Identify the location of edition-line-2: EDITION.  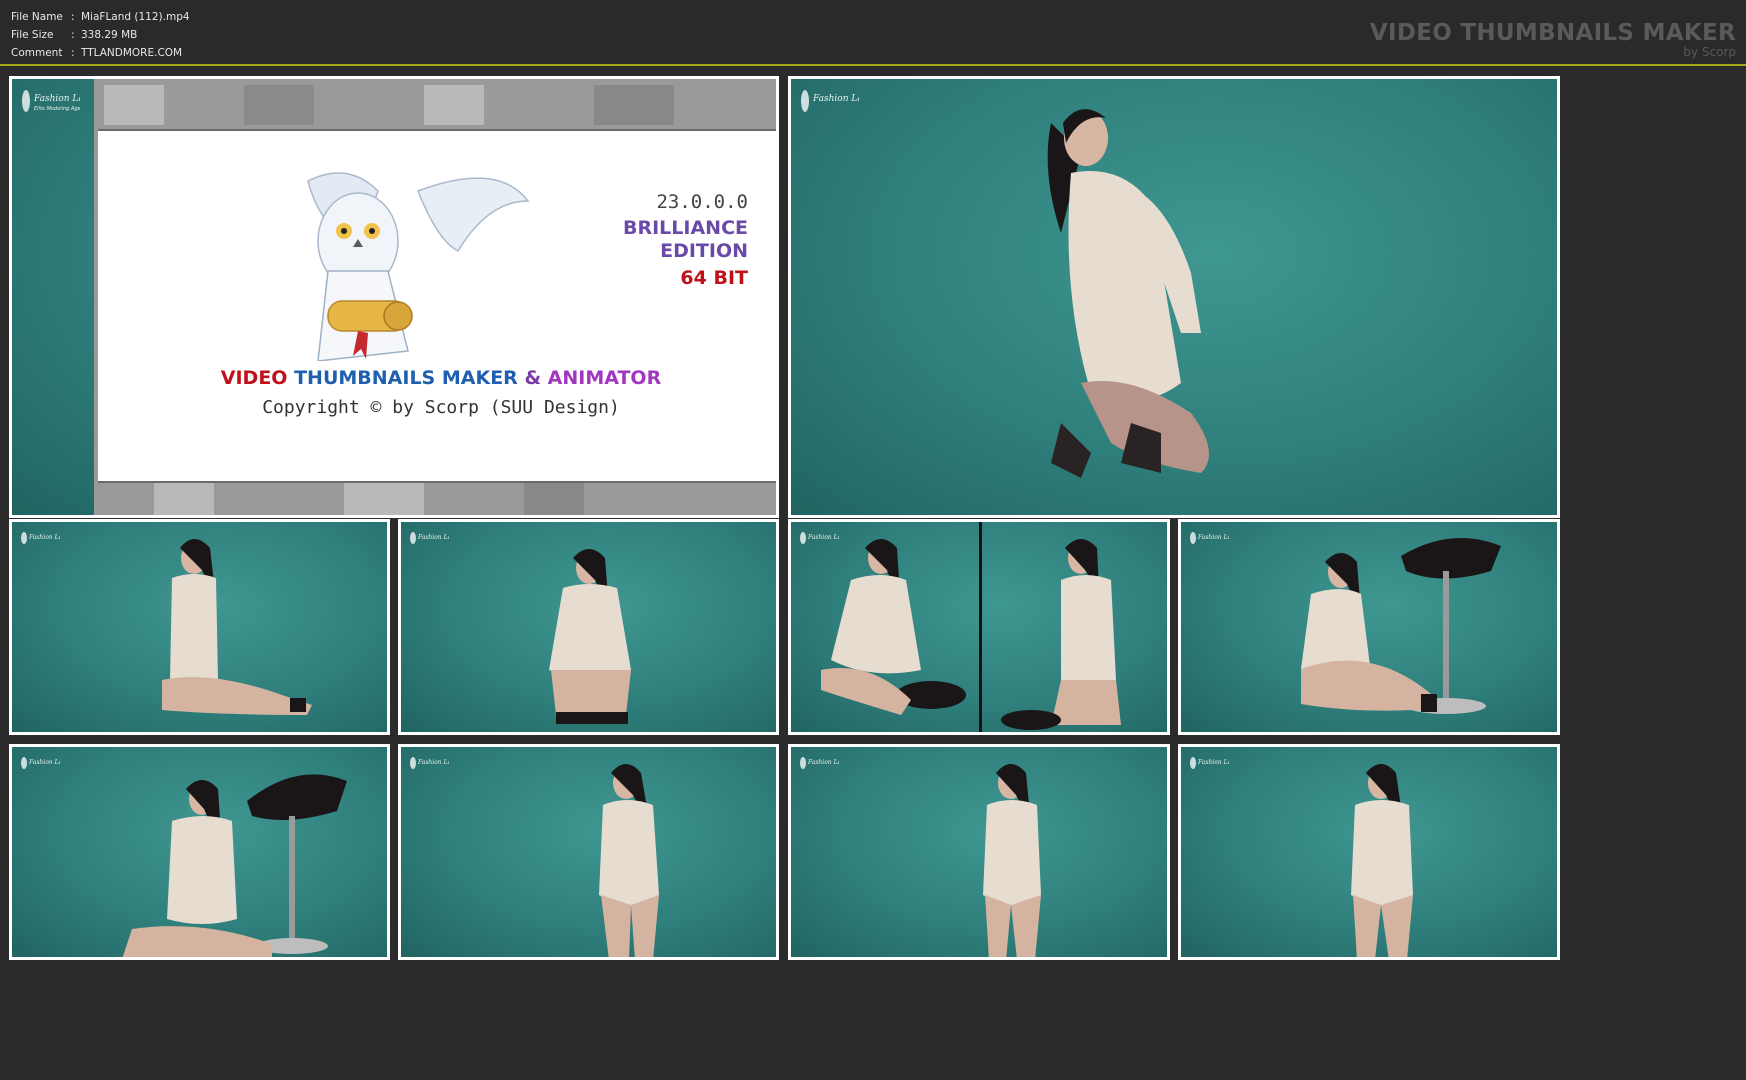
(704, 251).